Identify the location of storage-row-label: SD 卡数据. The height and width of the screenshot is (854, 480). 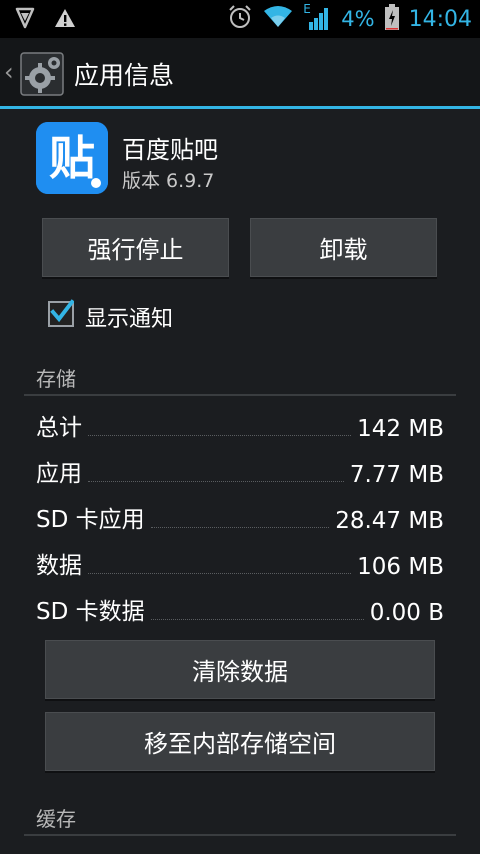
(90, 612).